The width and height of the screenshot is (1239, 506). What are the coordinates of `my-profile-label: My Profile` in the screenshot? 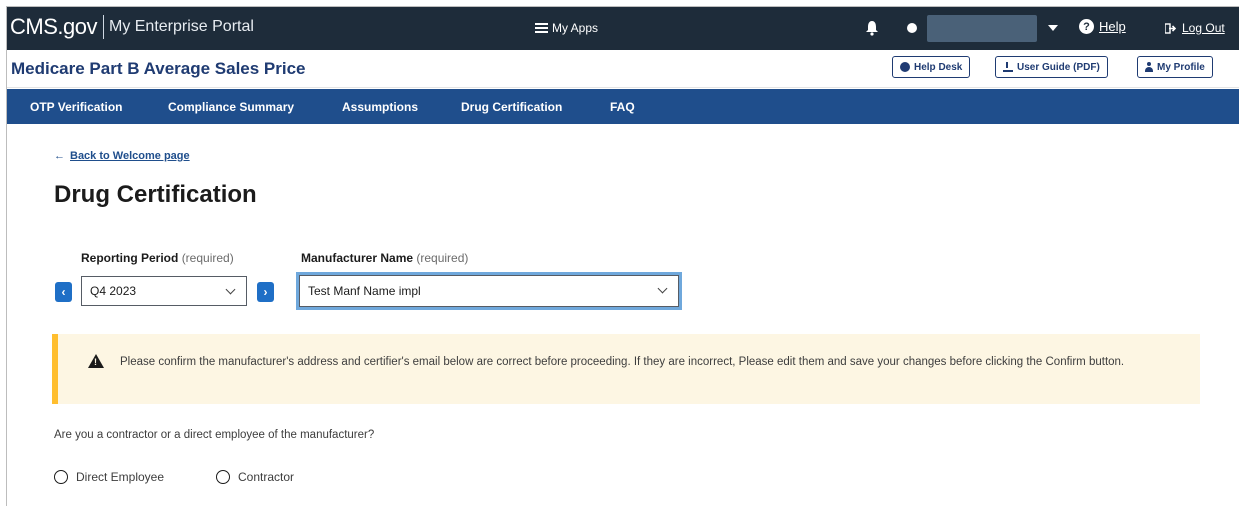 It's located at (1181, 67).